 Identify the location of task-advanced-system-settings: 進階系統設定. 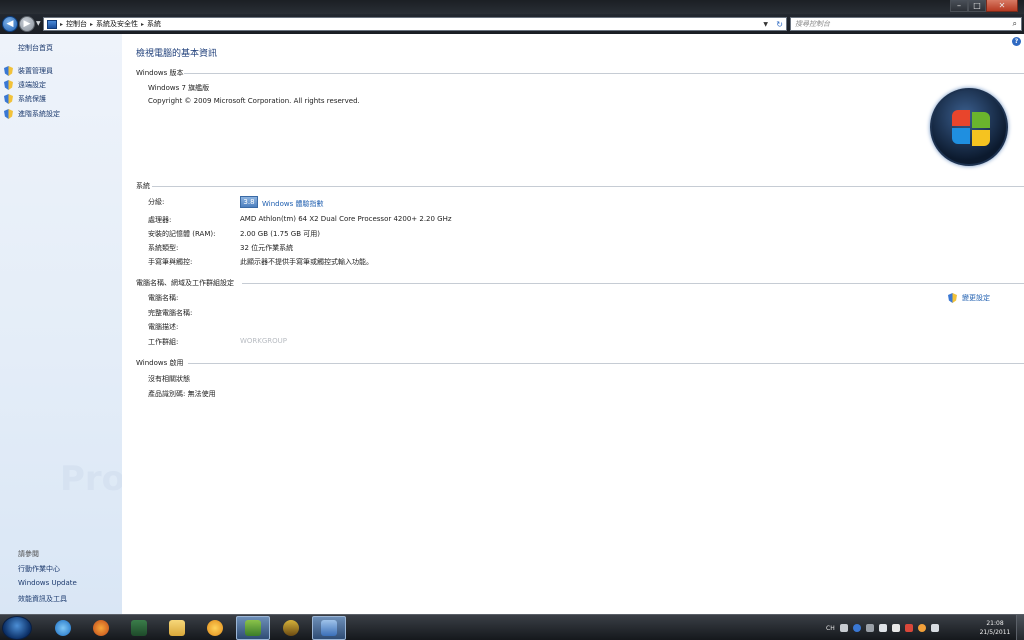
(32, 114).